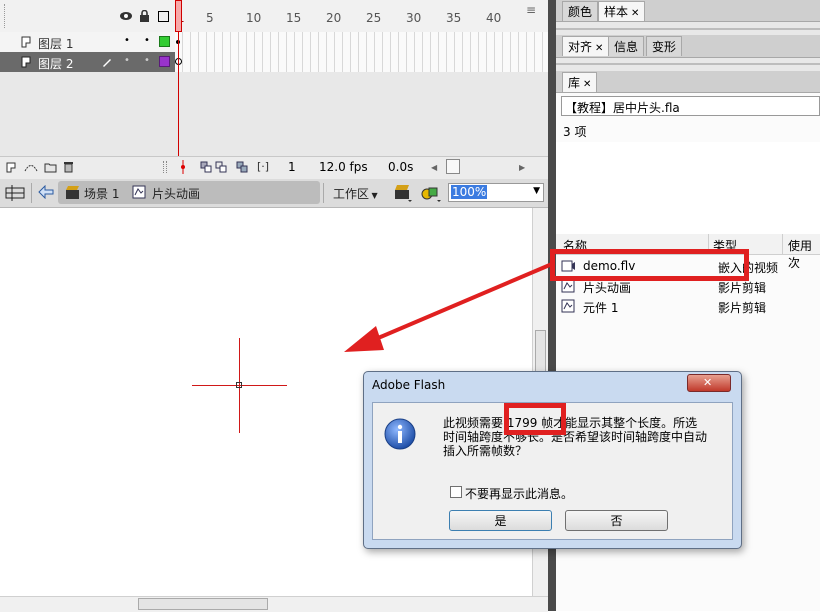 The width and height of the screenshot is (820, 612). What do you see at coordinates (688, 306) in the screenshot?
I see `list-item: 元件 1 影片剪辑` at bounding box center [688, 306].